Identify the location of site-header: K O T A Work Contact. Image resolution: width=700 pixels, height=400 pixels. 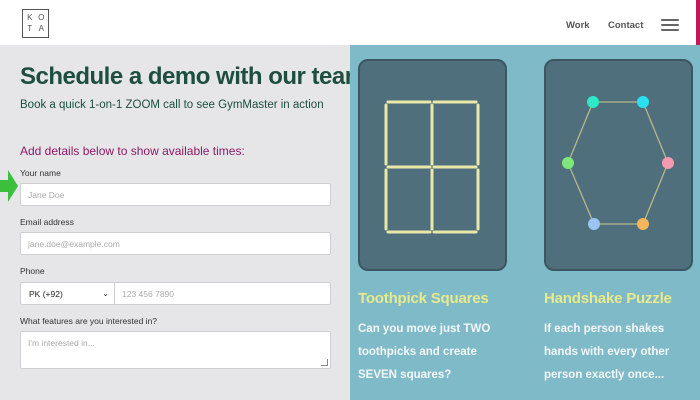
(350, 22).